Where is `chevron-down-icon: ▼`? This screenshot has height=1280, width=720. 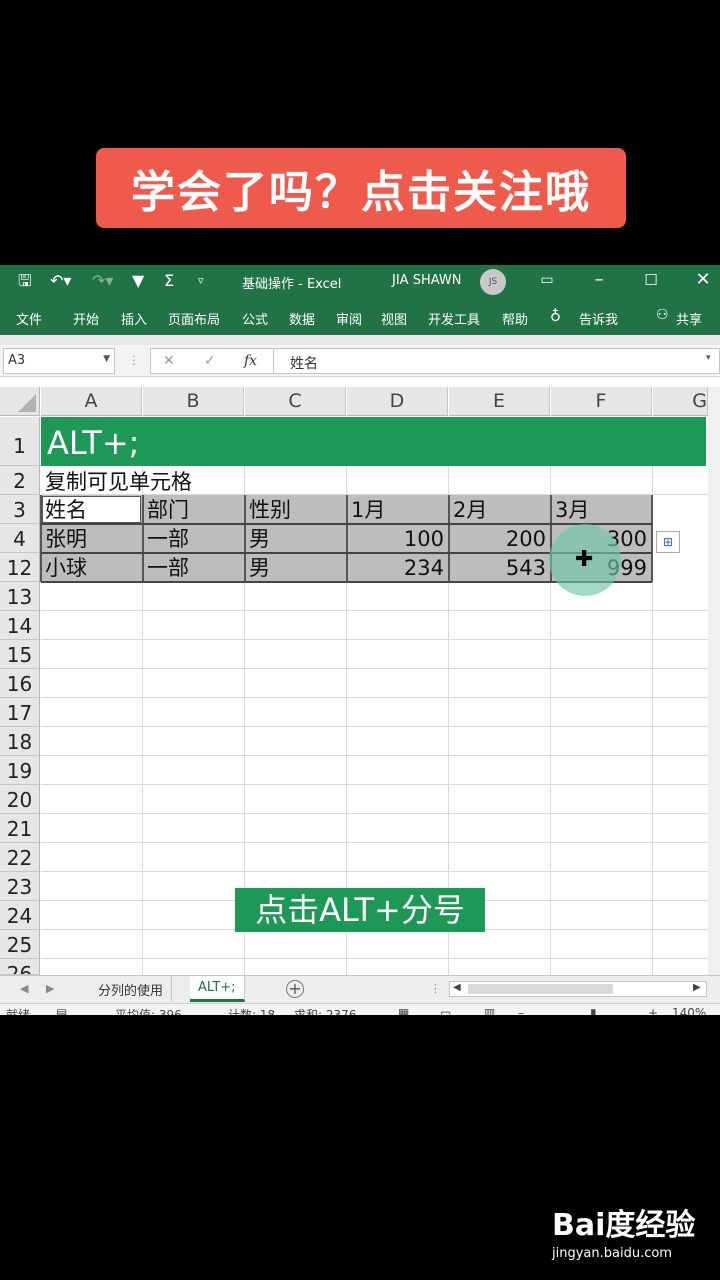 chevron-down-icon: ▼ is located at coordinates (106, 359).